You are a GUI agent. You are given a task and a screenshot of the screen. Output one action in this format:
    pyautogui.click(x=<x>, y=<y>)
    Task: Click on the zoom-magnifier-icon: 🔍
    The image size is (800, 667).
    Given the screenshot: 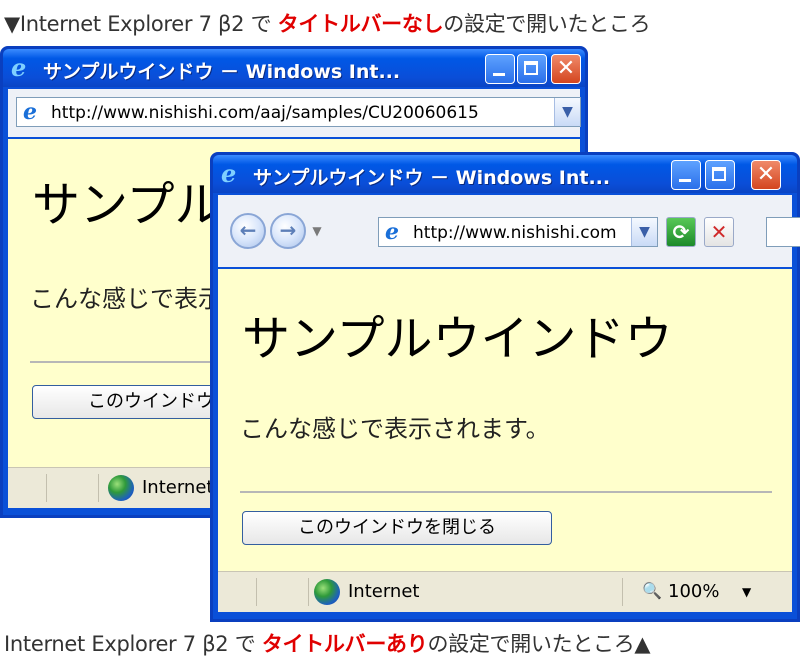 What is the action you would take?
    pyautogui.click(x=652, y=590)
    